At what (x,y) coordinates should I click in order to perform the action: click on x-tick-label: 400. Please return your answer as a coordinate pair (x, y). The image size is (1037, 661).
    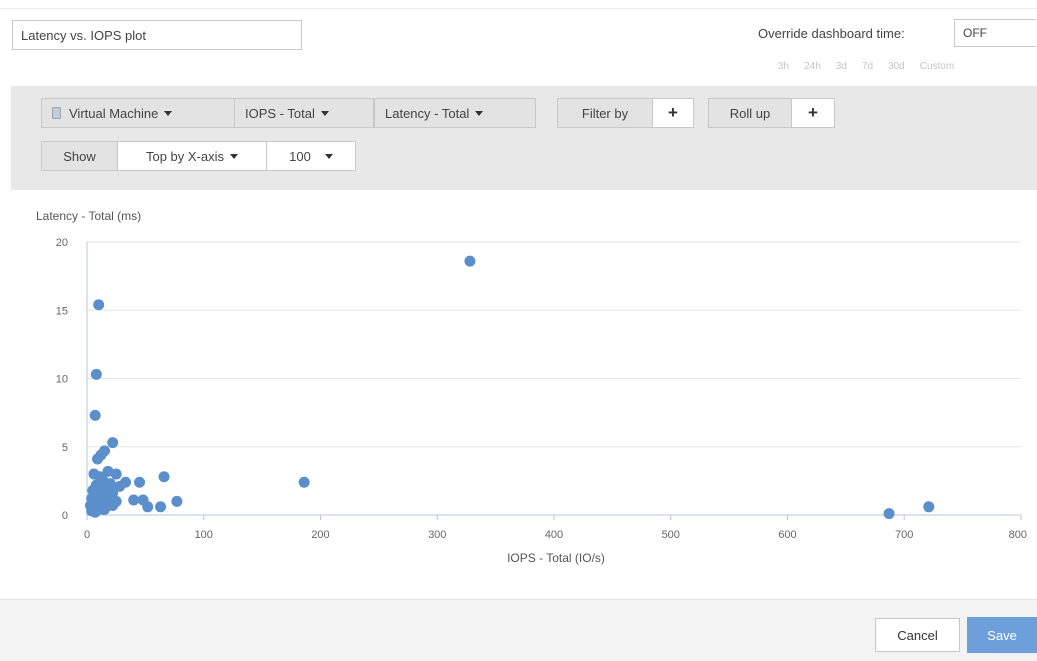
    Looking at the image, I should click on (554, 535).